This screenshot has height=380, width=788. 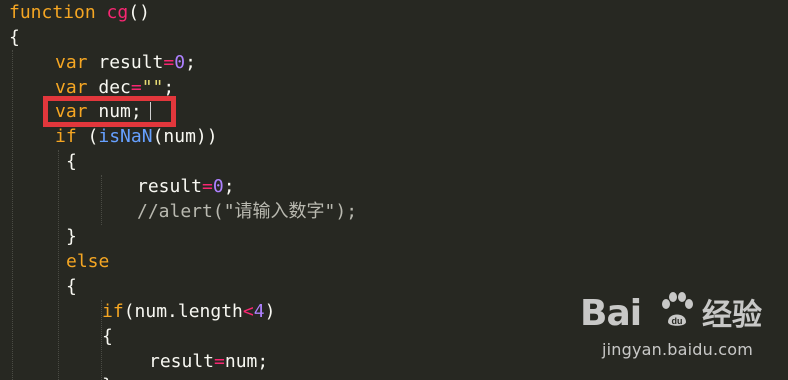 I want to click on code-token: isNaN, so click(x=125, y=136).